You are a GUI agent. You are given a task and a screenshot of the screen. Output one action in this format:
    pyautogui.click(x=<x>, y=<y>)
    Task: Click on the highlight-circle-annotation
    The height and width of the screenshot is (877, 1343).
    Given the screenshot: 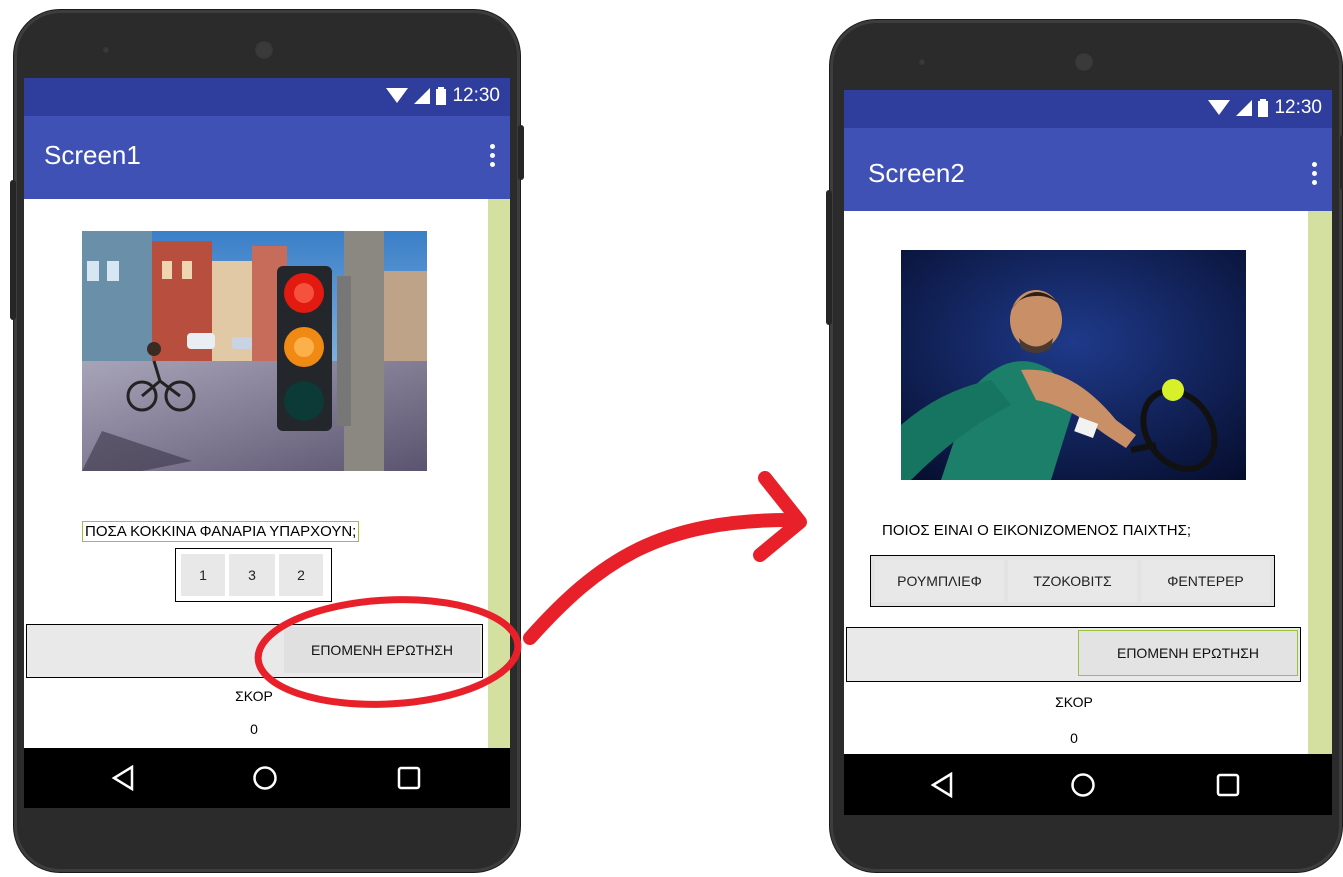 What is the action you would take?
    pyautogui.click(x=388, y=652)
    